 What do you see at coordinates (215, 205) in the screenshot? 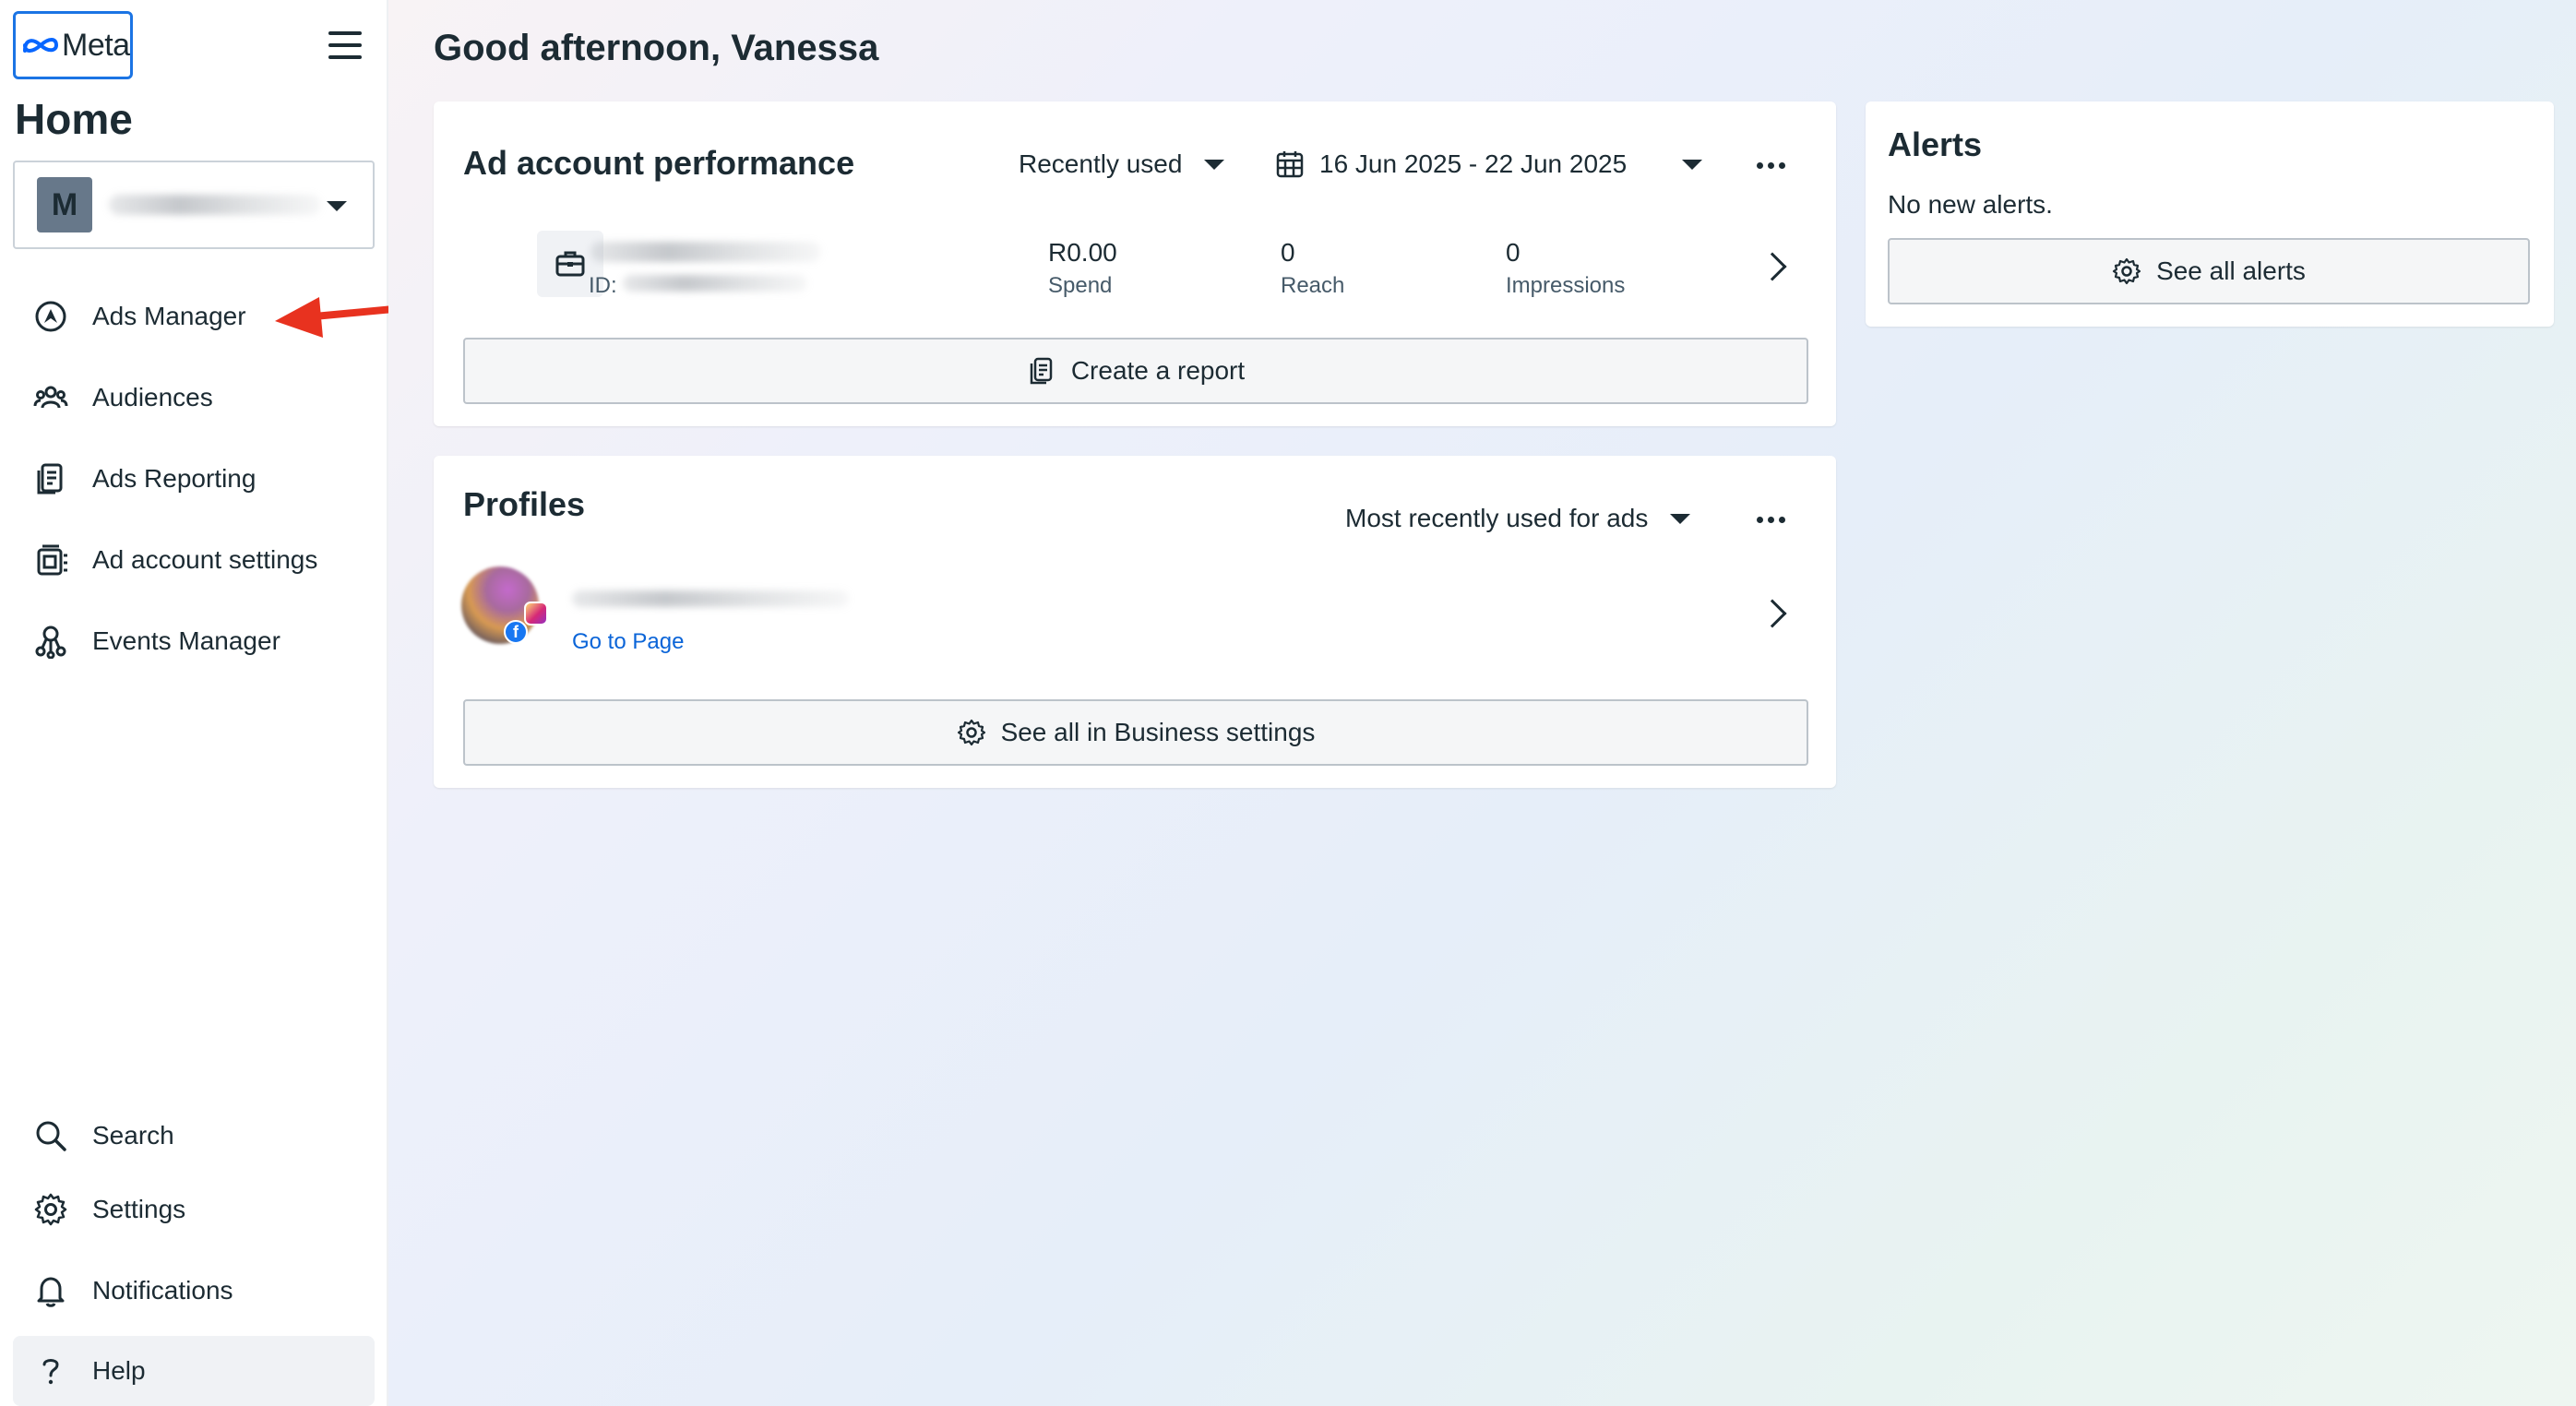
I see `redacted-account-name` at bounding box center [215, 205].